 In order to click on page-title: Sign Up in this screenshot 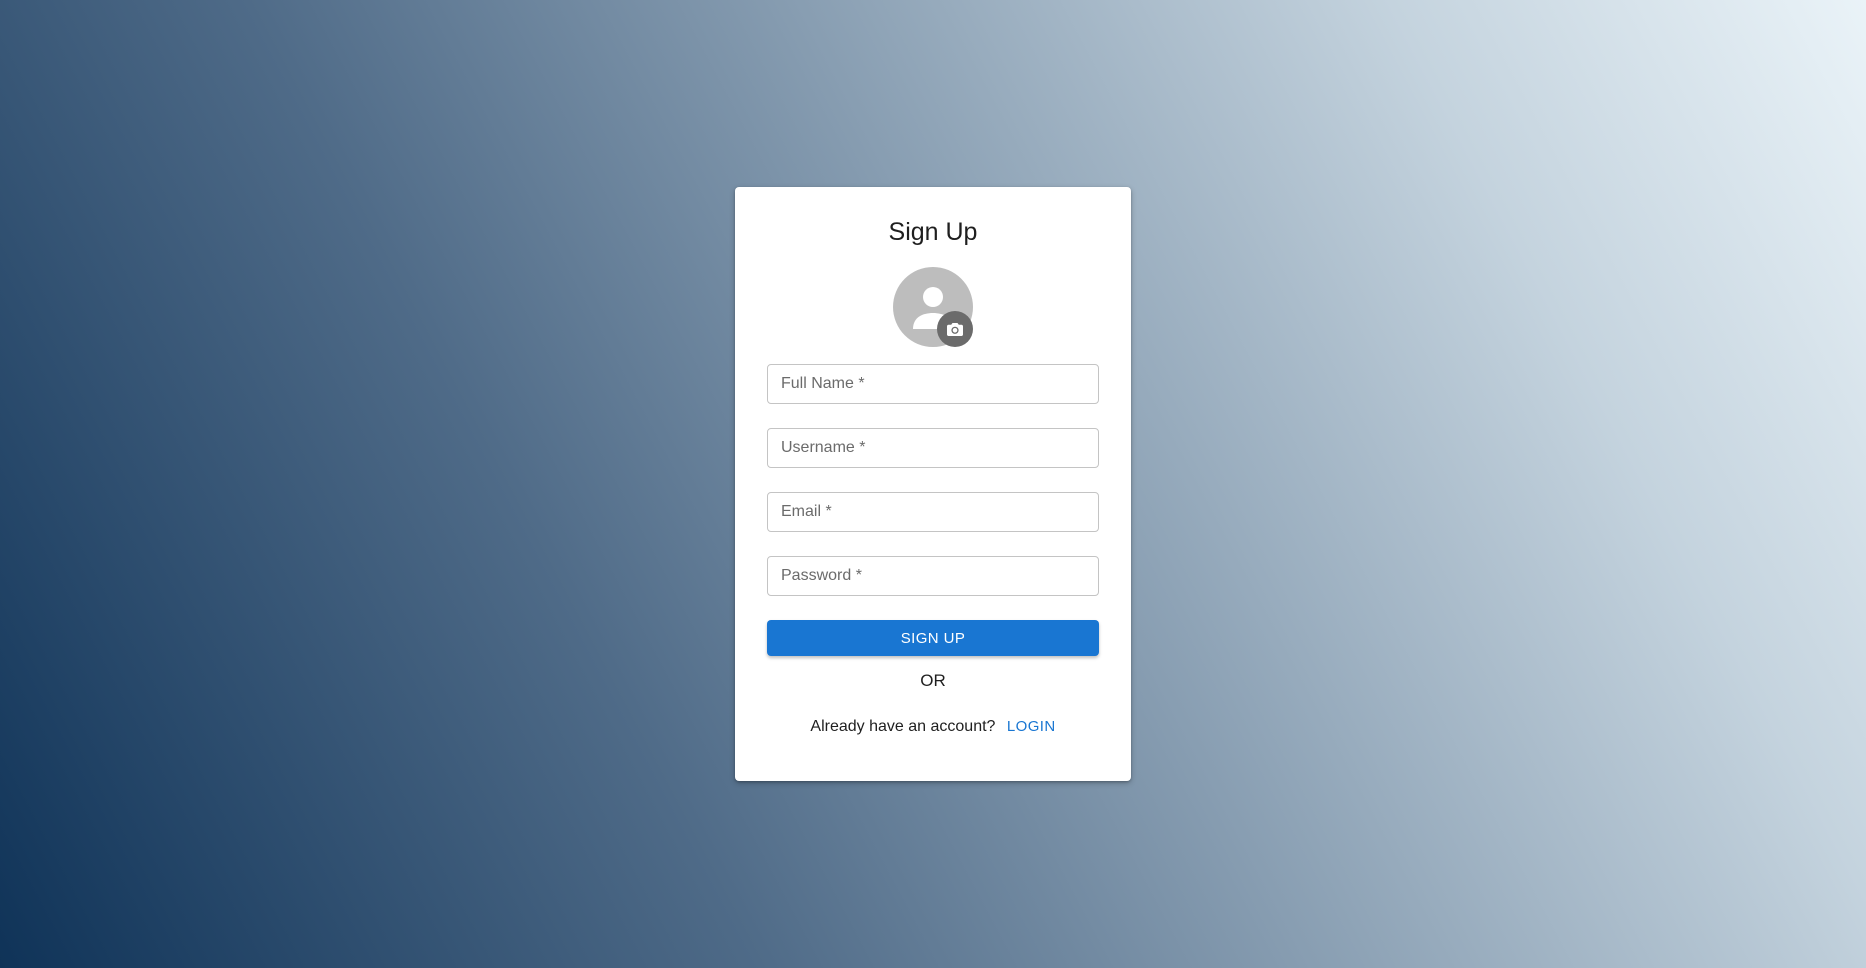, I will do `click(933, 232)`.